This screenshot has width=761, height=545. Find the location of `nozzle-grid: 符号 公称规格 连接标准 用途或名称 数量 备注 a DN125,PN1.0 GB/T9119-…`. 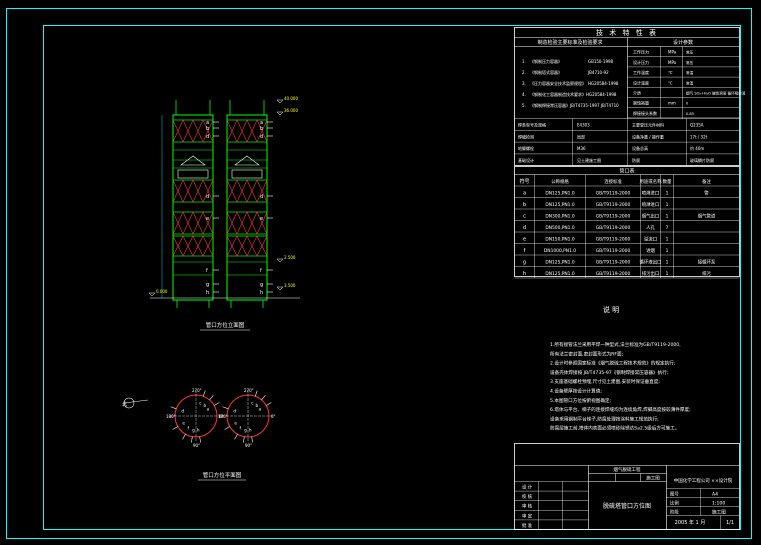

nozzle-grid: 符号 公称规格 连接标准 用途或名称 数量 备注 a DN125,PN1.0 GB/T9119-… is located at coordinates (627, 226).